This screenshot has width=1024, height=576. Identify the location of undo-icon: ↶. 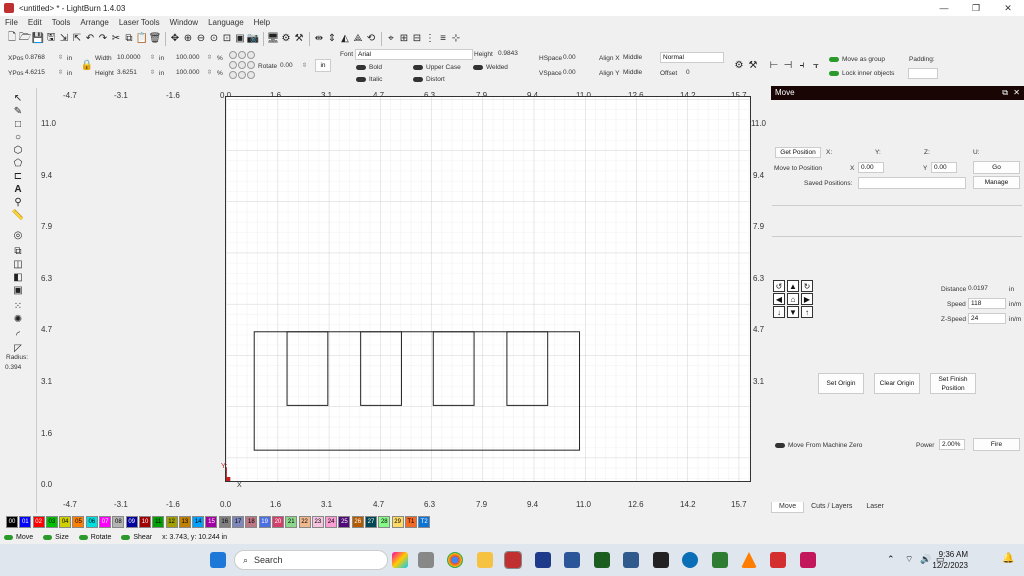
(90, 39).